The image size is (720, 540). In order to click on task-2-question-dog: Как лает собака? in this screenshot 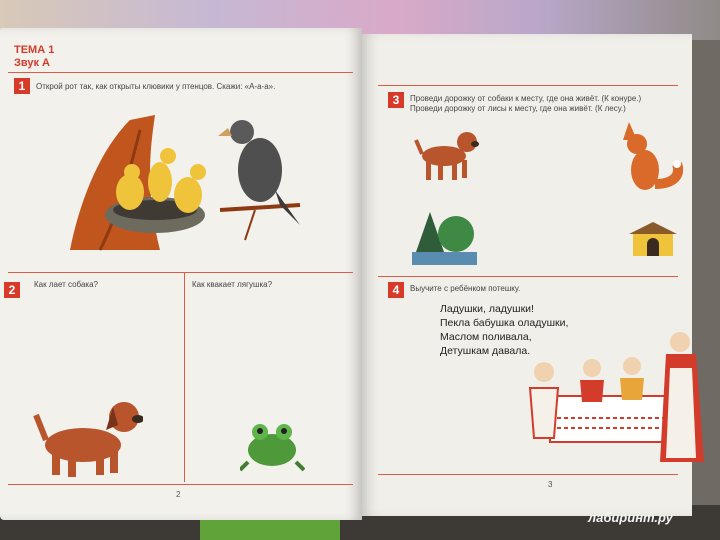, I will do `click(66, 284)`.